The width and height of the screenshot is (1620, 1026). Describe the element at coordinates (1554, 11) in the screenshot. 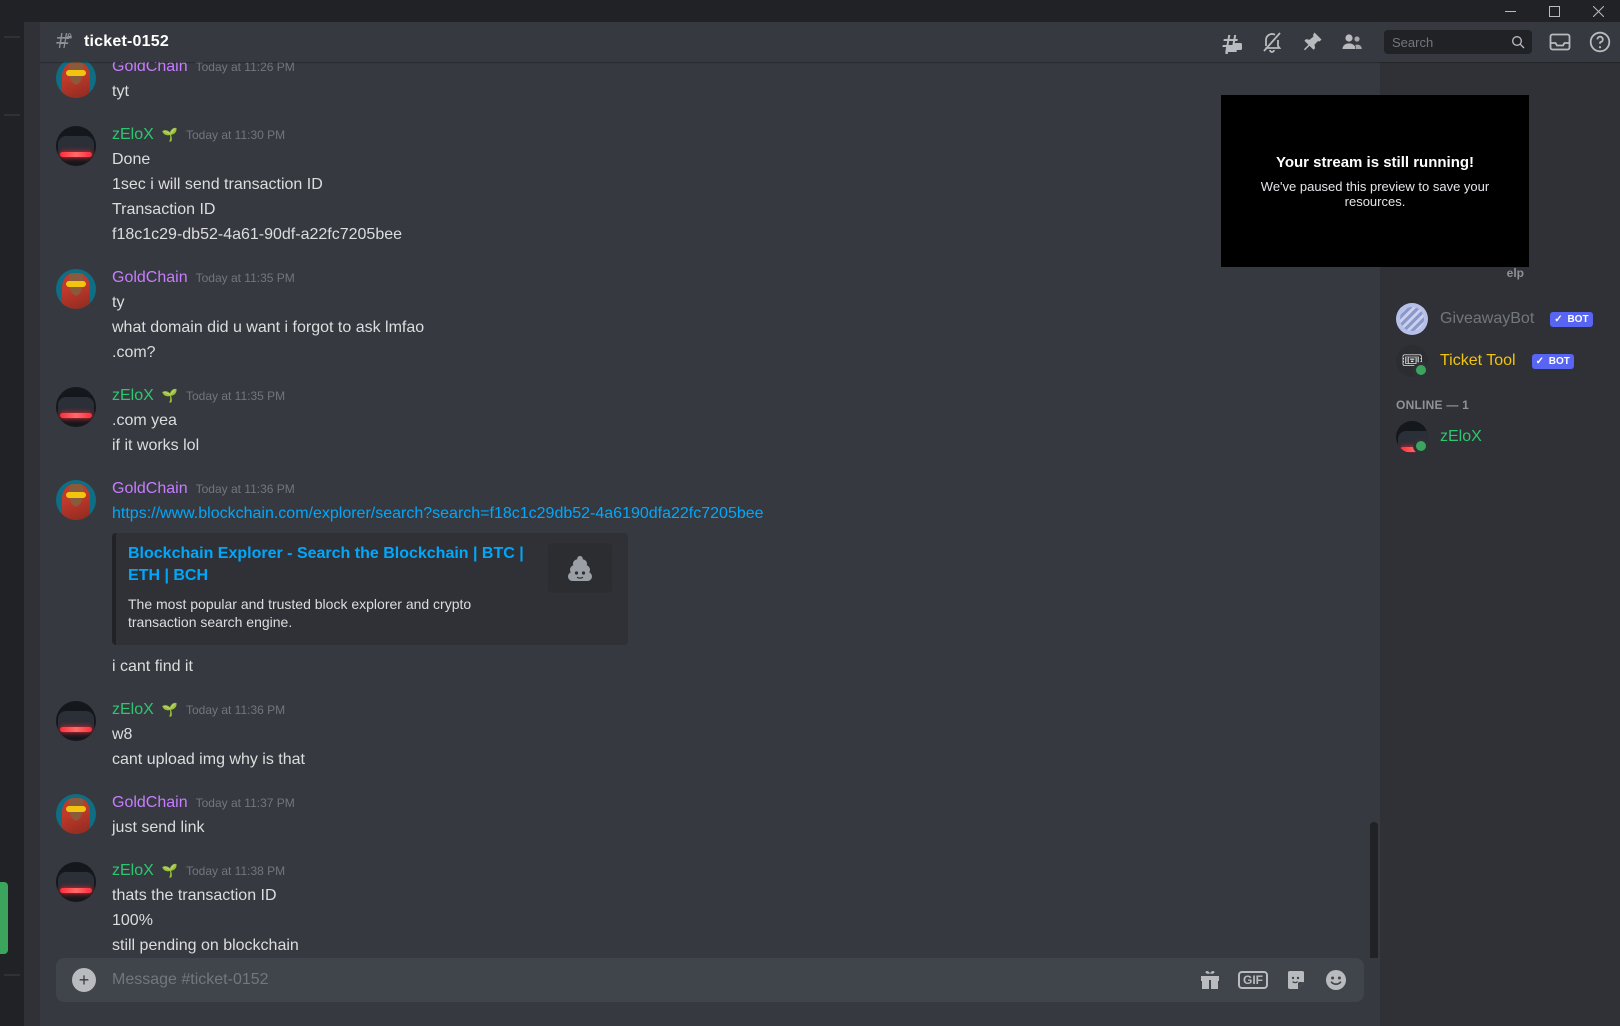

I see `window-maximize-button` at that location.